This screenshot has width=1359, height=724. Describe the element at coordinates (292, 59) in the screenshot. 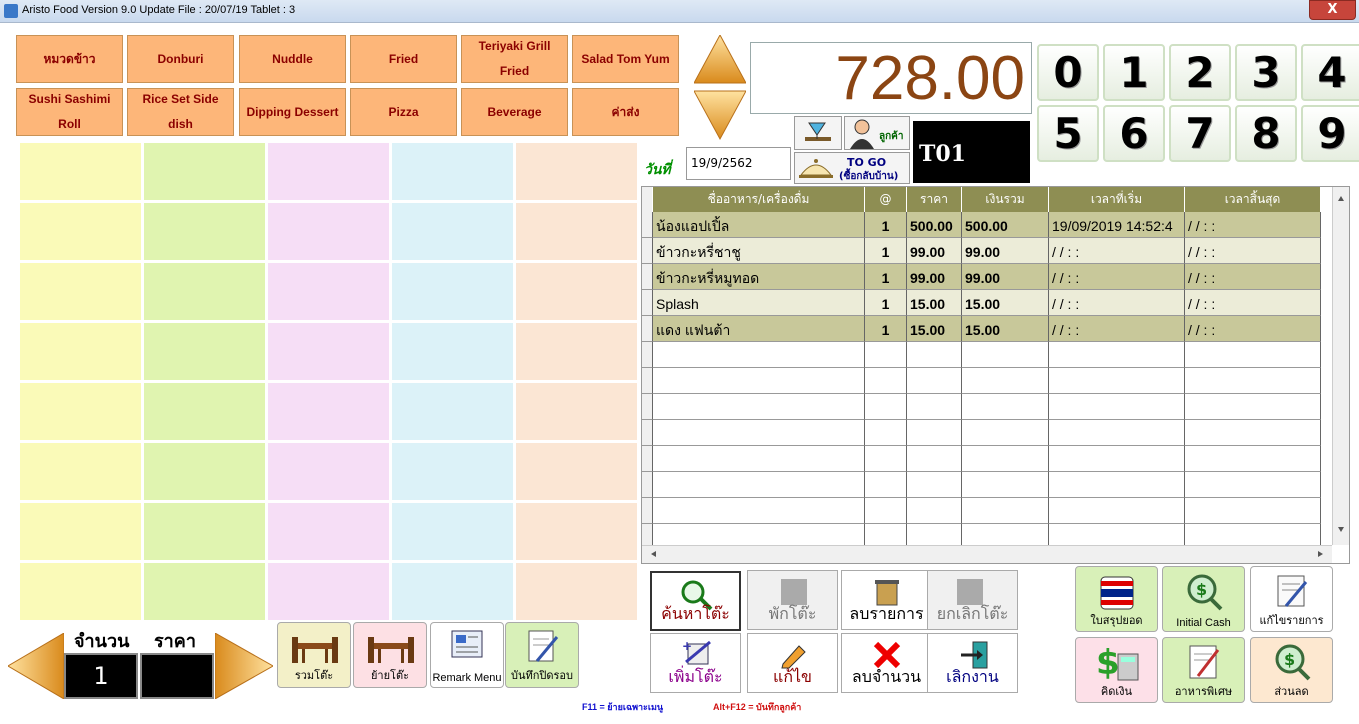

I see `category-button: Nuddle` at that location.